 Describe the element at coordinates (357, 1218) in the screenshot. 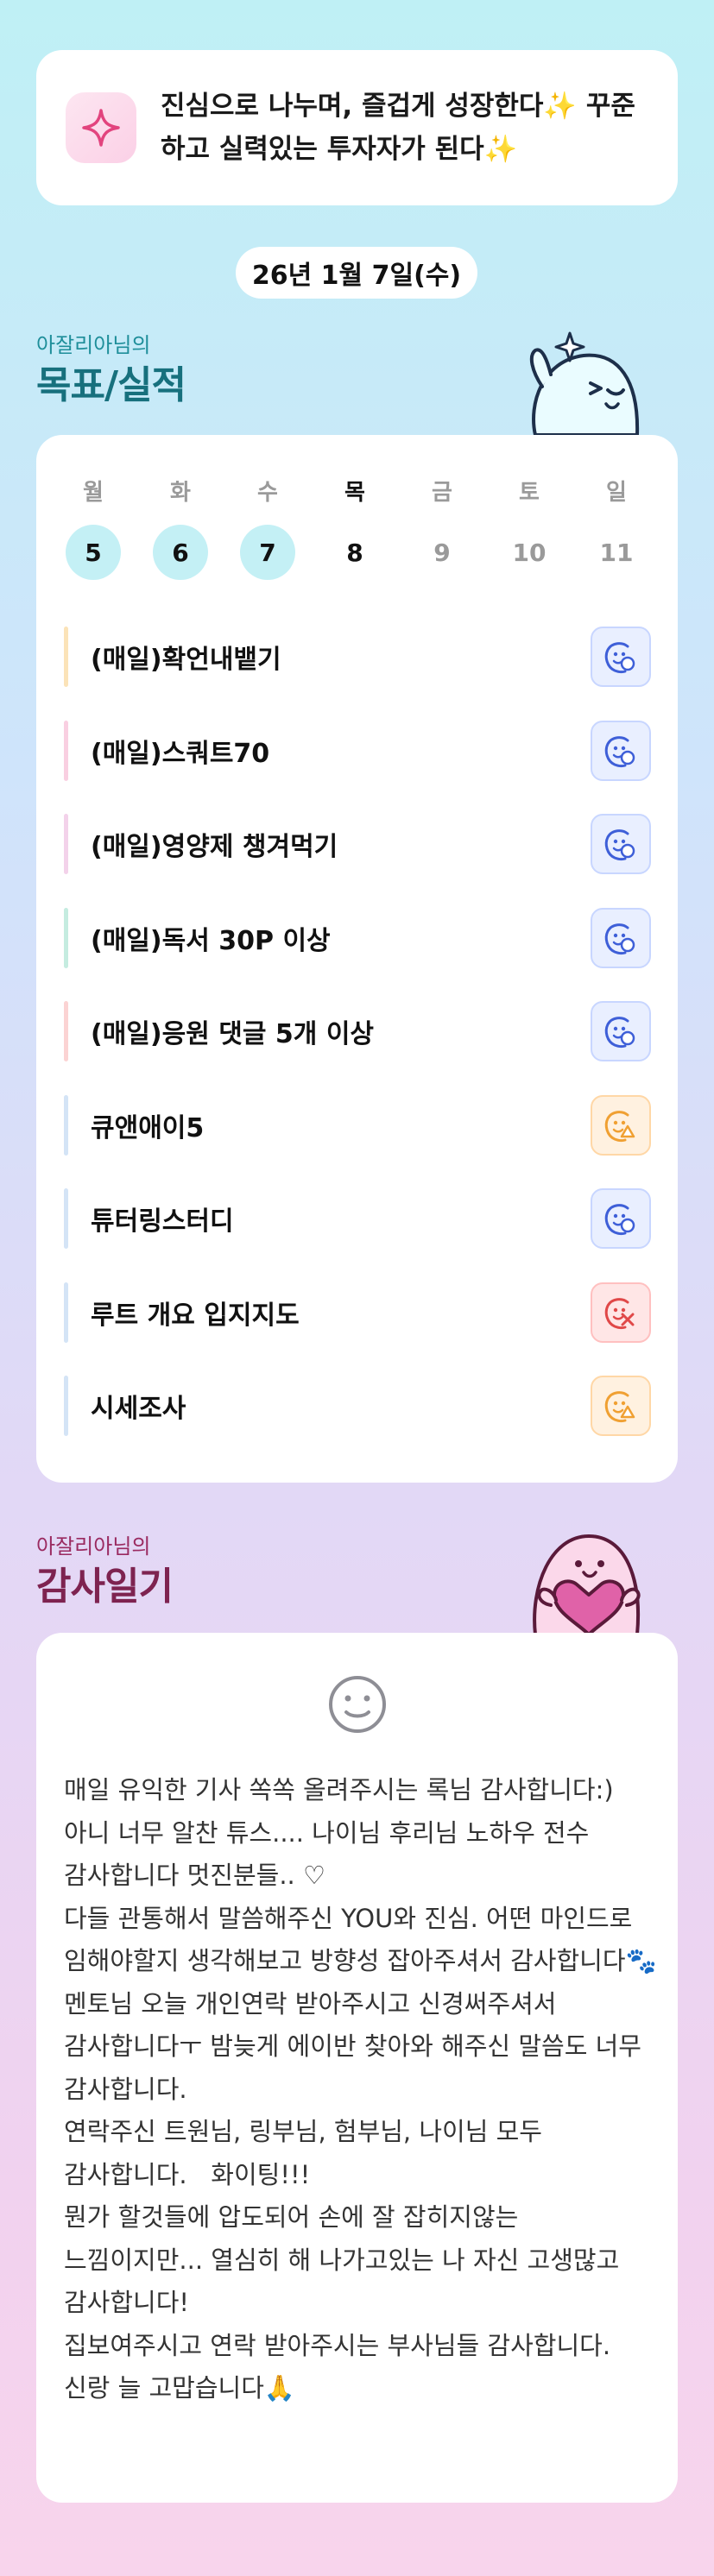

I see `goal-item: 튜터링스터디` at that location.